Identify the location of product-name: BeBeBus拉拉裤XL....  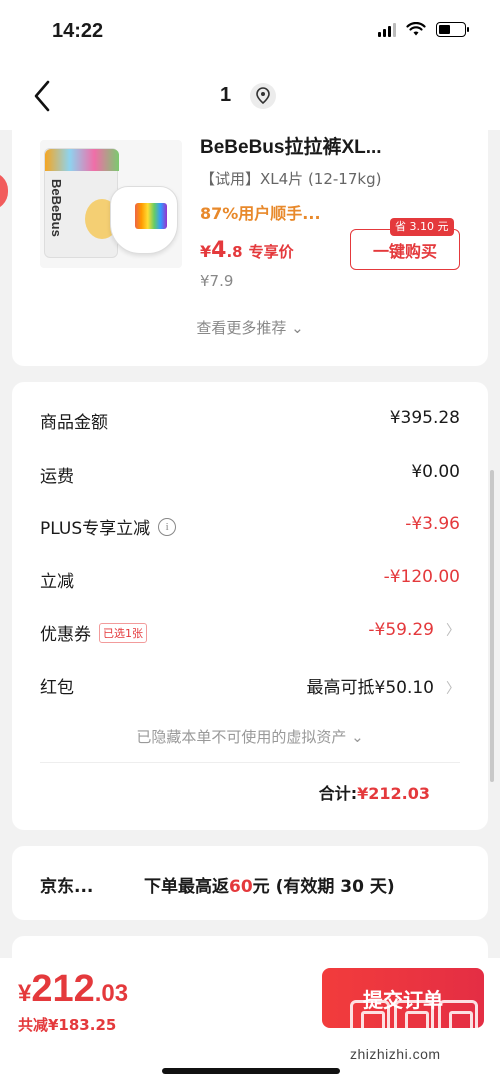
(291, 145).